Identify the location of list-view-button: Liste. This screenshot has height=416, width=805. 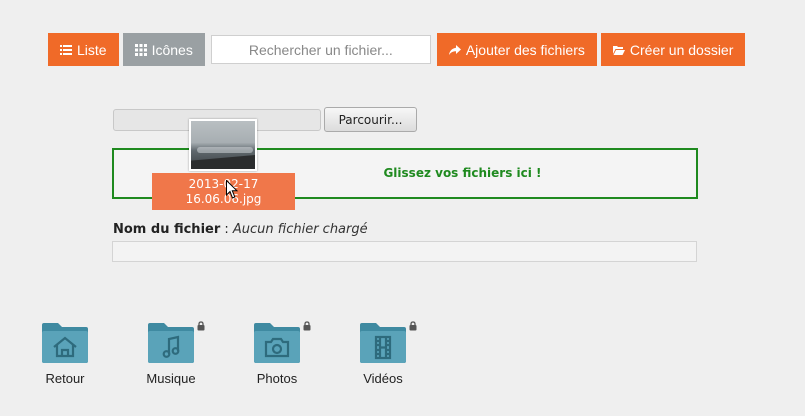
(83, 49).